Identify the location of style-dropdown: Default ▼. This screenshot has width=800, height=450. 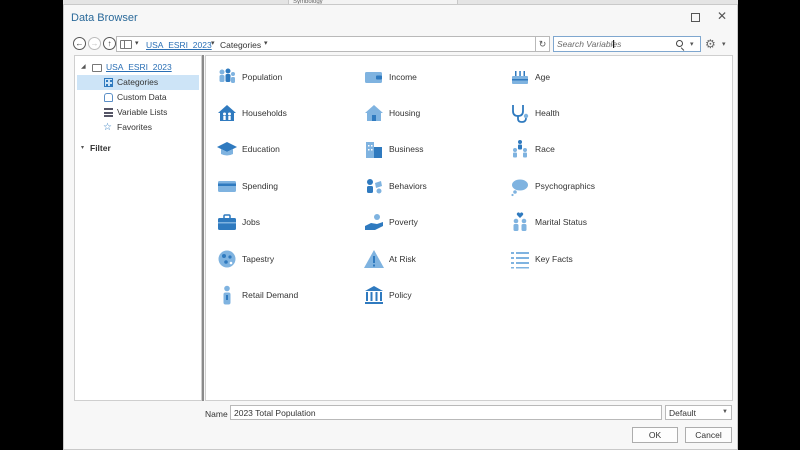
(698, 412).